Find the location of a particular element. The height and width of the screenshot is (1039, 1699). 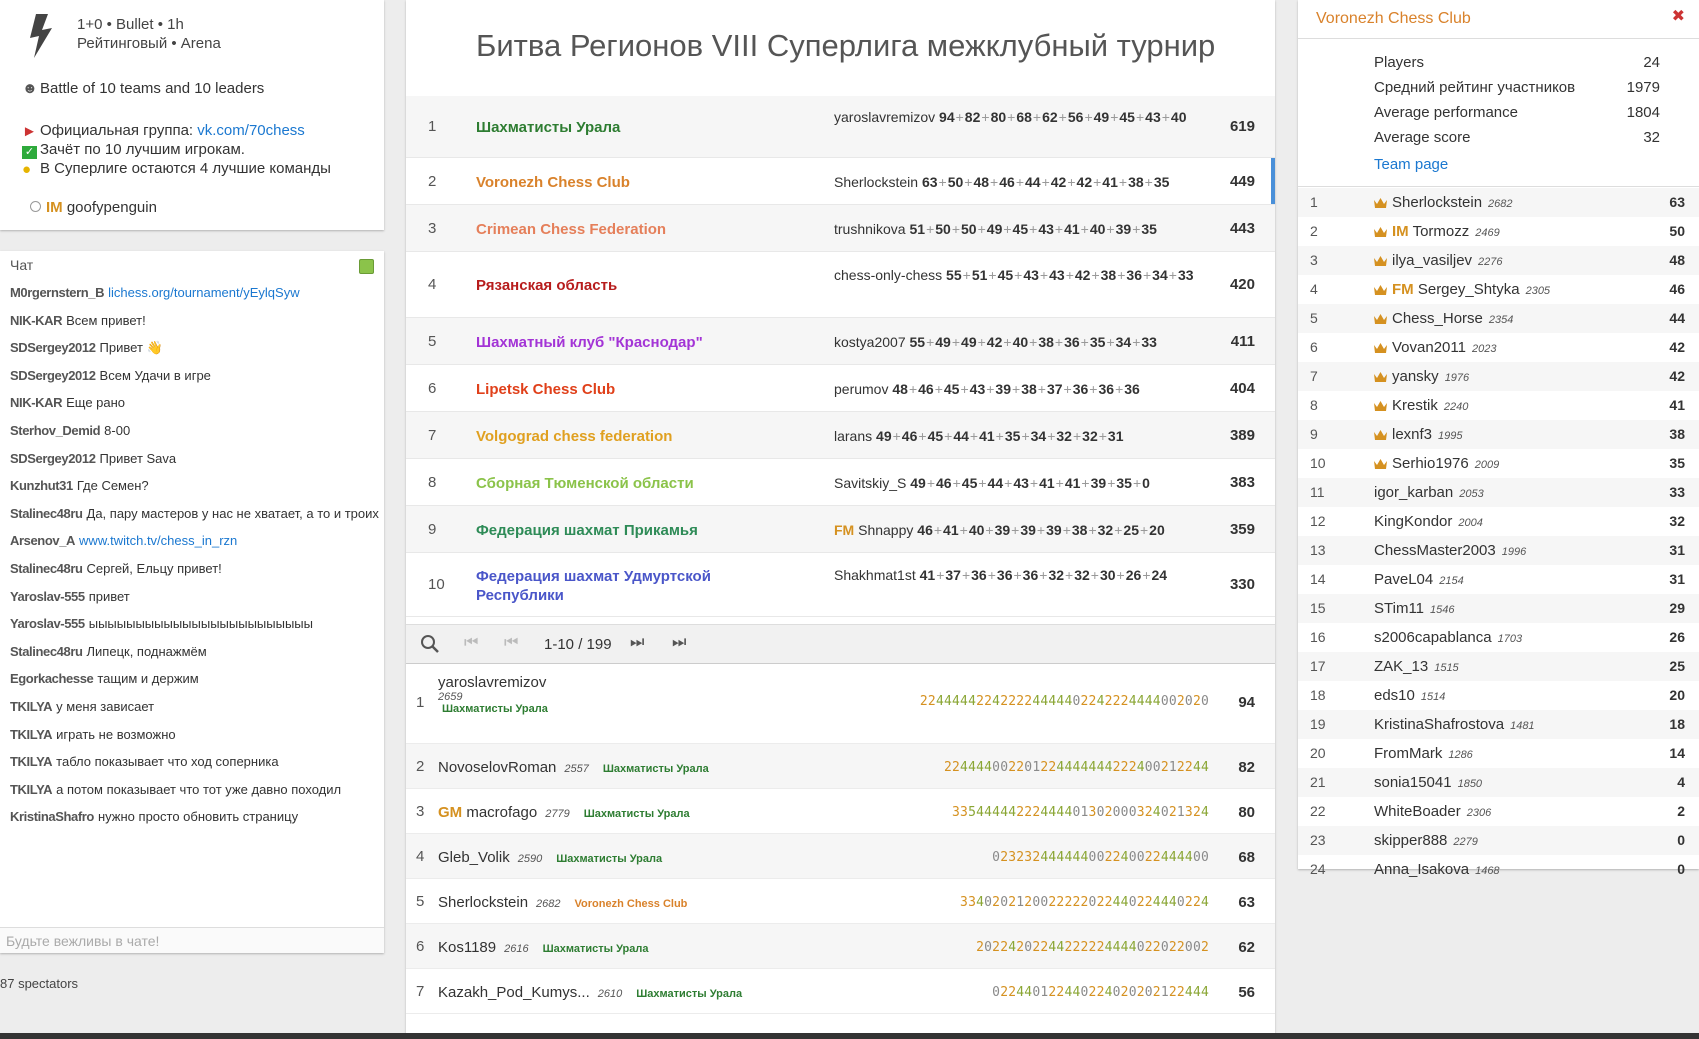

roster-row: 14 PaveL04 2154 31 is located at coordinates (1498, 579).